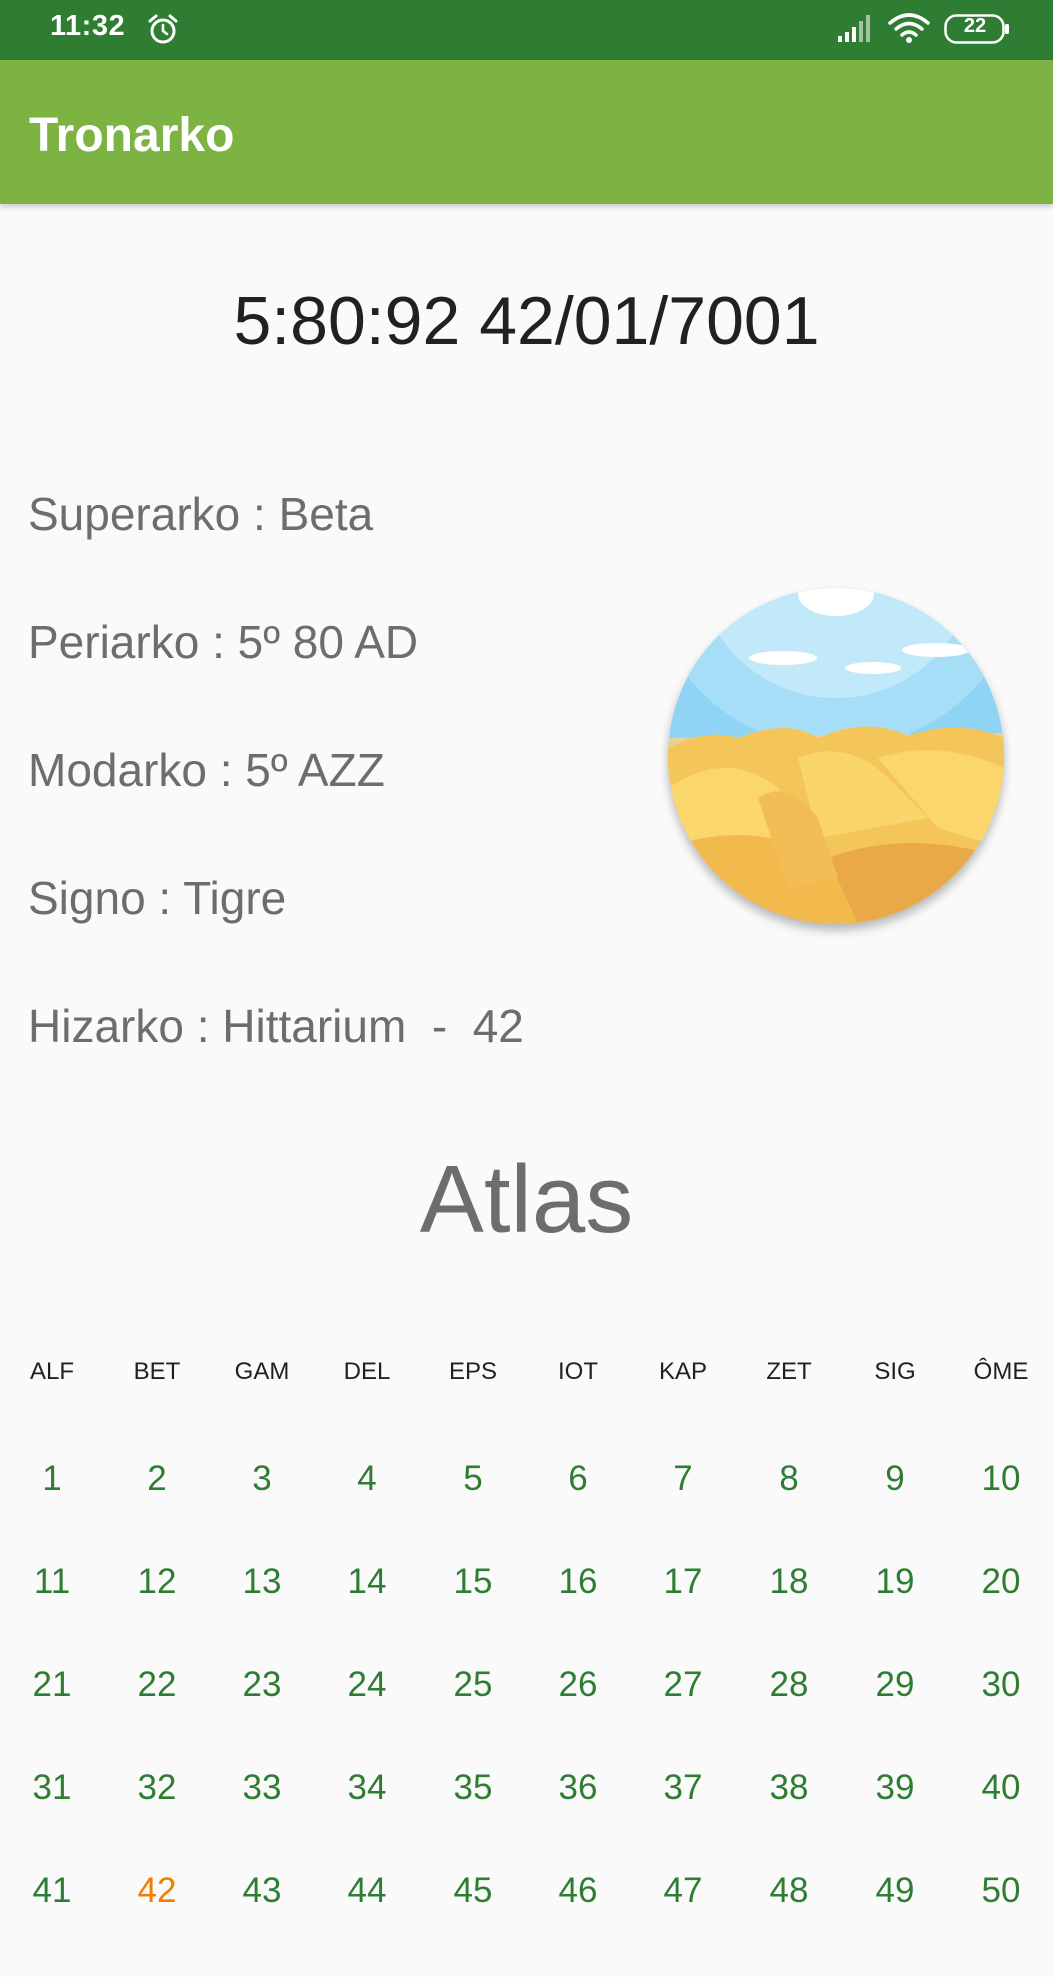 The width and height of the screenshot is (1053, 1977). Describe the element at coordinates (88, 26) in the screenshot. I see `status-time: 11:32` at that location.